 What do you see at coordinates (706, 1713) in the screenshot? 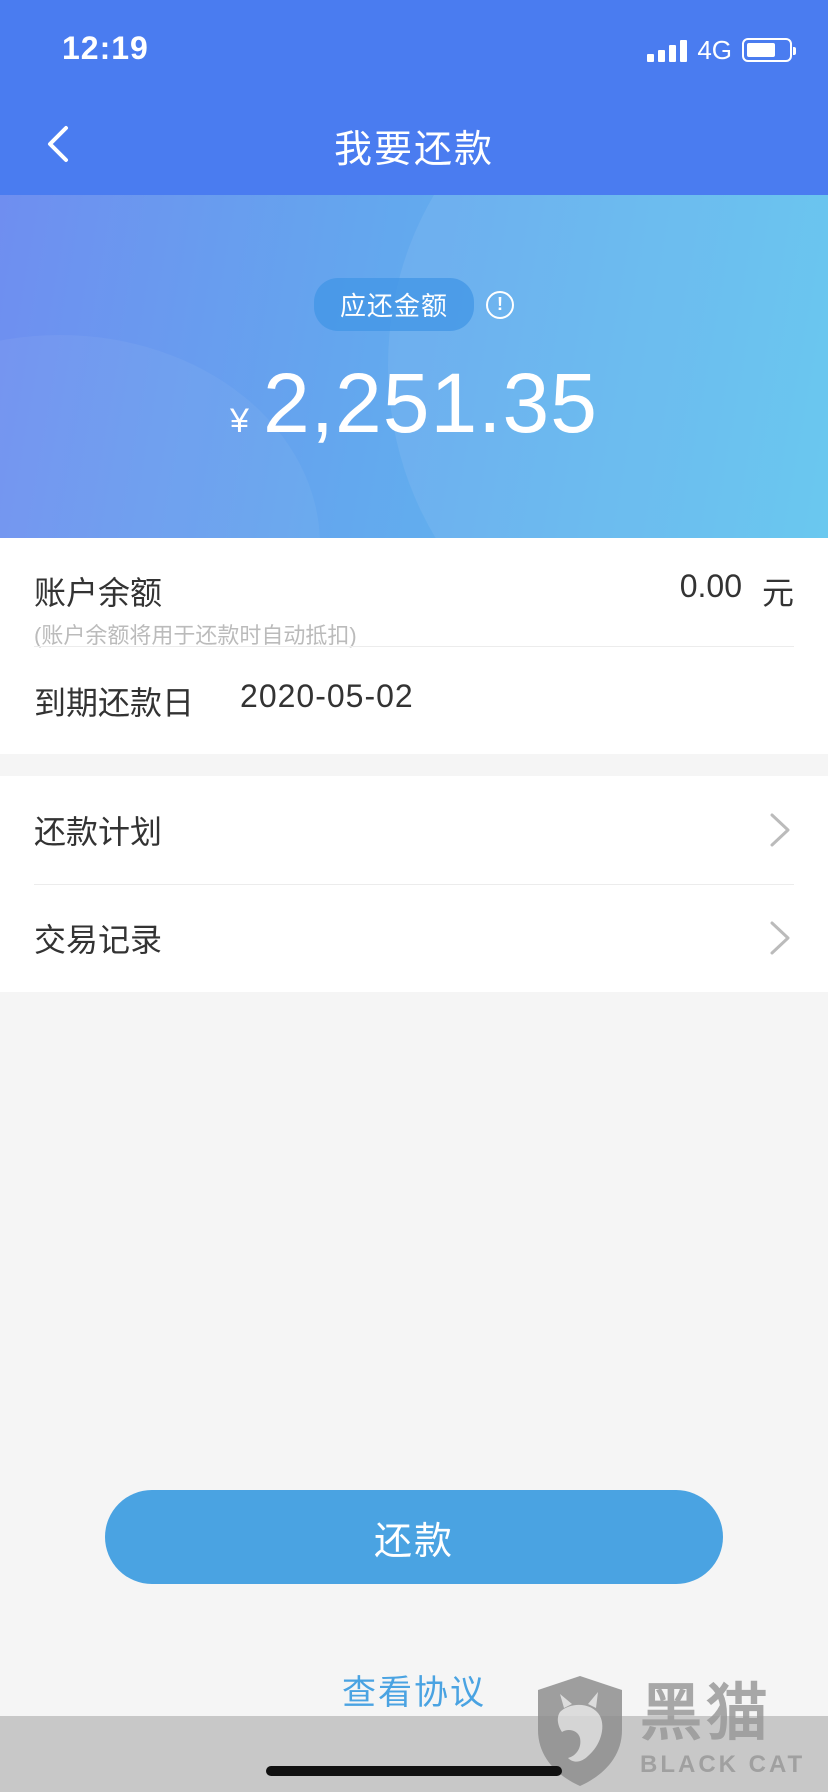
I see `watermark-cn: 黑猫` at bounding box center [706, 1713].